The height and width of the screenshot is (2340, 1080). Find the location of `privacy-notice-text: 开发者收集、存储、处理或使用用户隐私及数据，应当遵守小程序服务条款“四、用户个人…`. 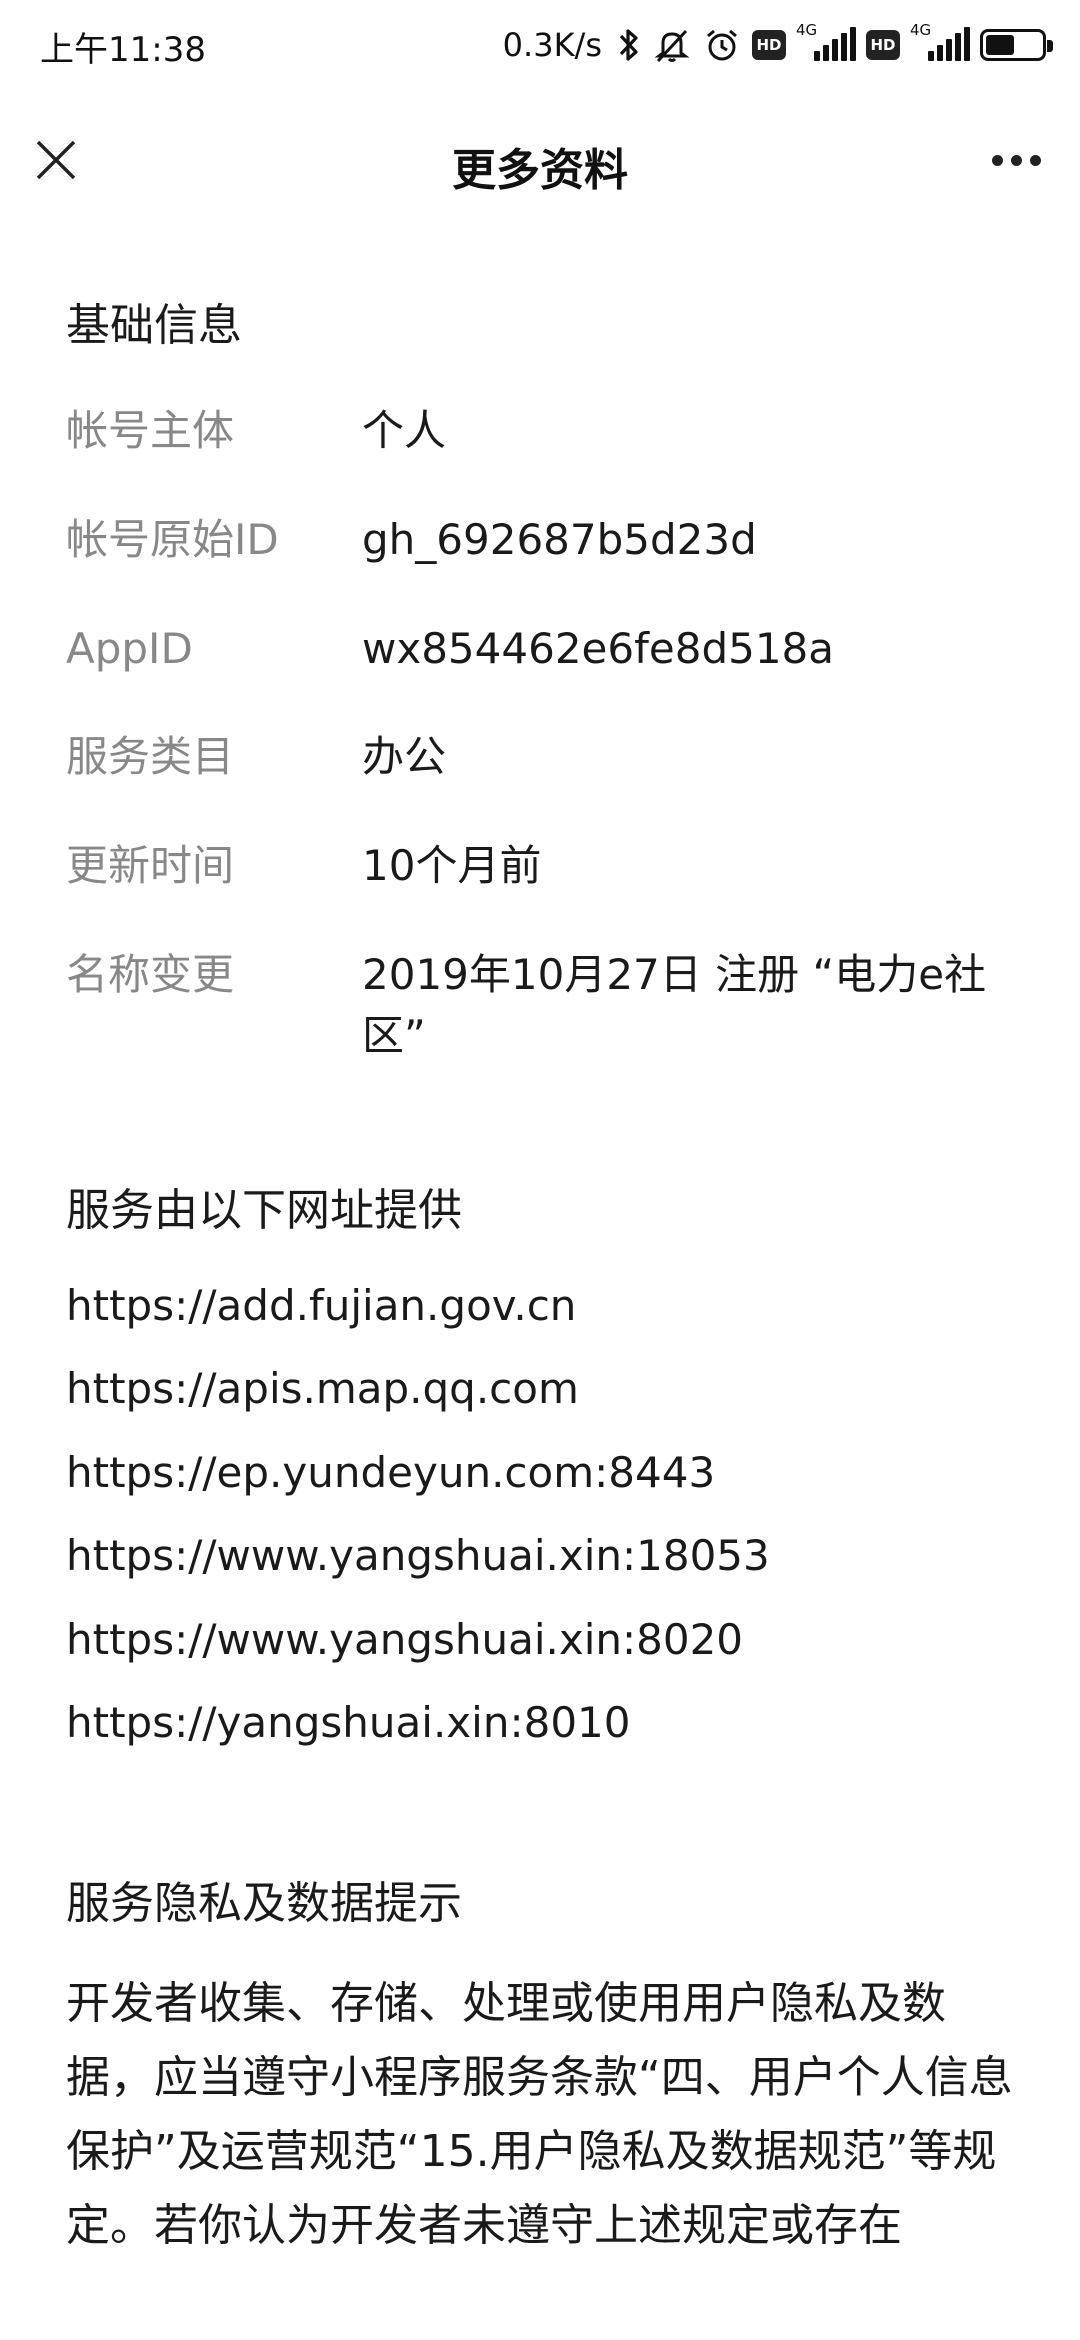

privacy-notice-text: 开发者收集、存储、处理或使用用户隐私及数据，应当遵守小程序服务条款“四、用户个人… is located at coordinates (539, 2114).